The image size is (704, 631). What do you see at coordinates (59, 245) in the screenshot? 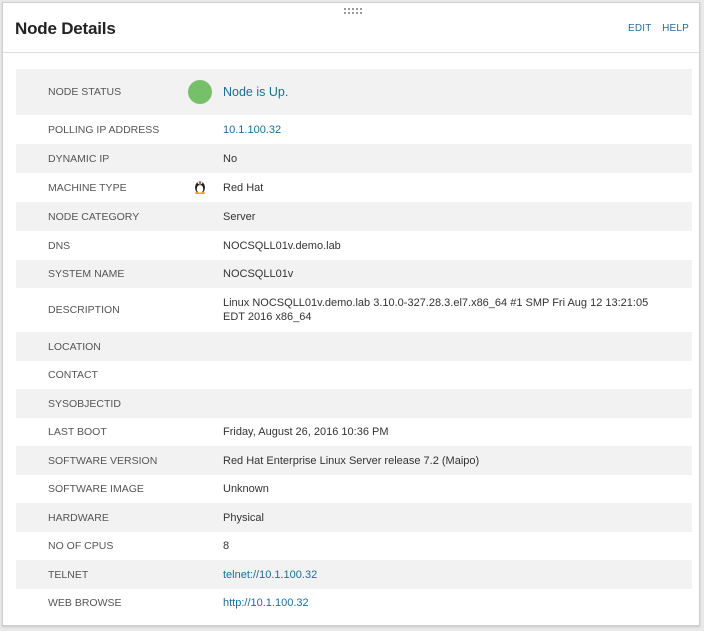
I see `detail-label: DNS` at bounding box center [59, 245].